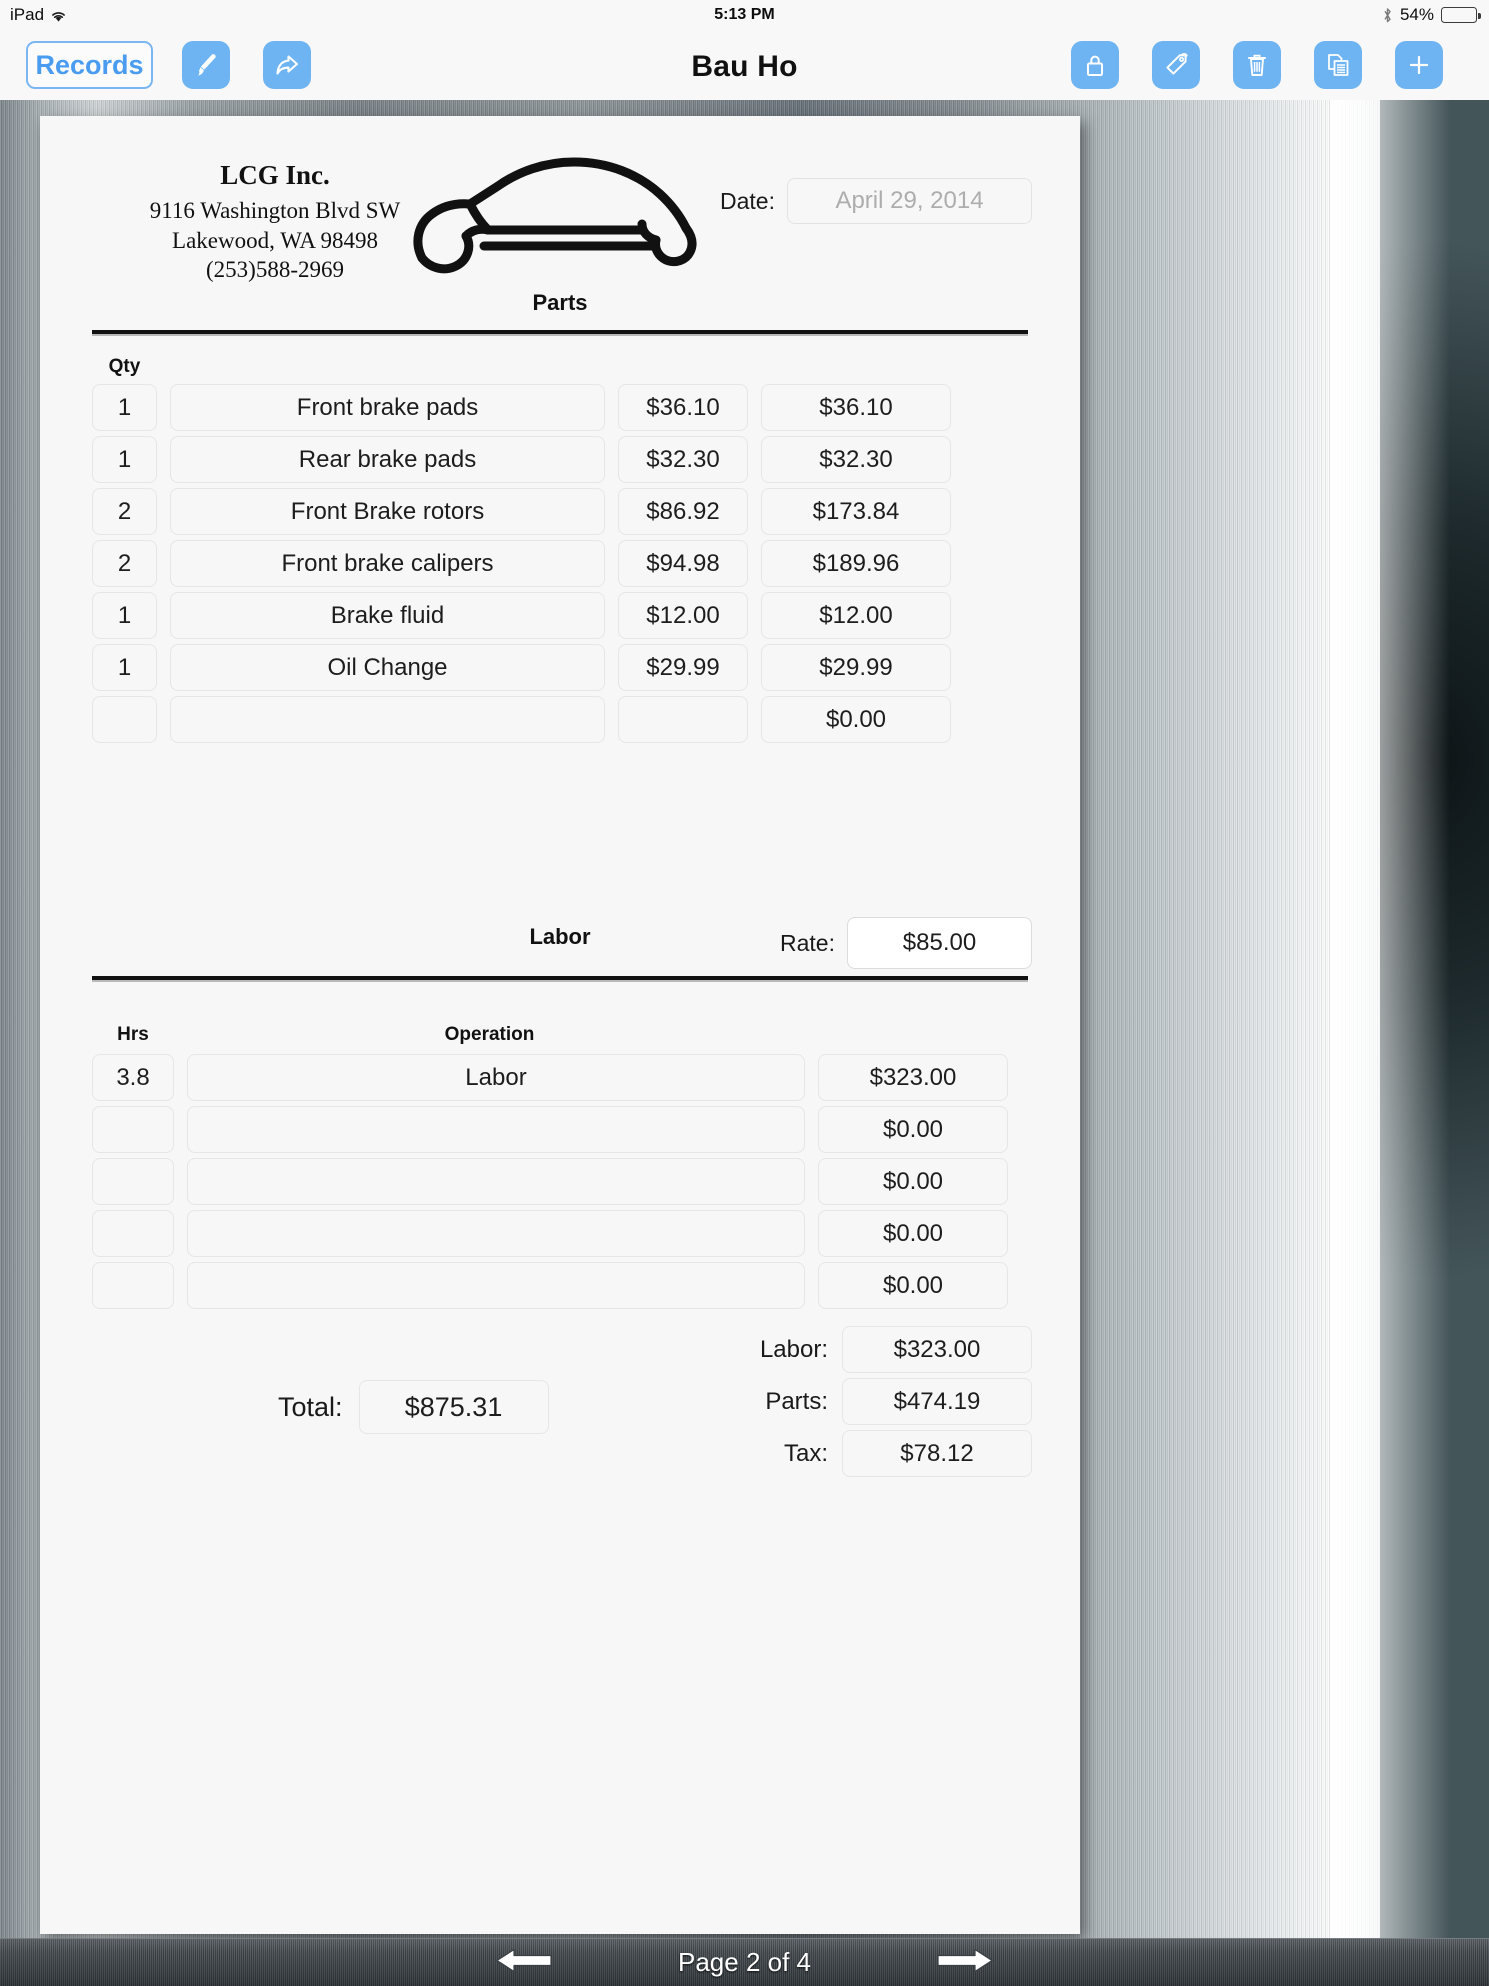 Image resolution: width=1489 pixels, height=1986 pixels. I want to click on date-row: Date: April 29, 2014, so click(876, 201).